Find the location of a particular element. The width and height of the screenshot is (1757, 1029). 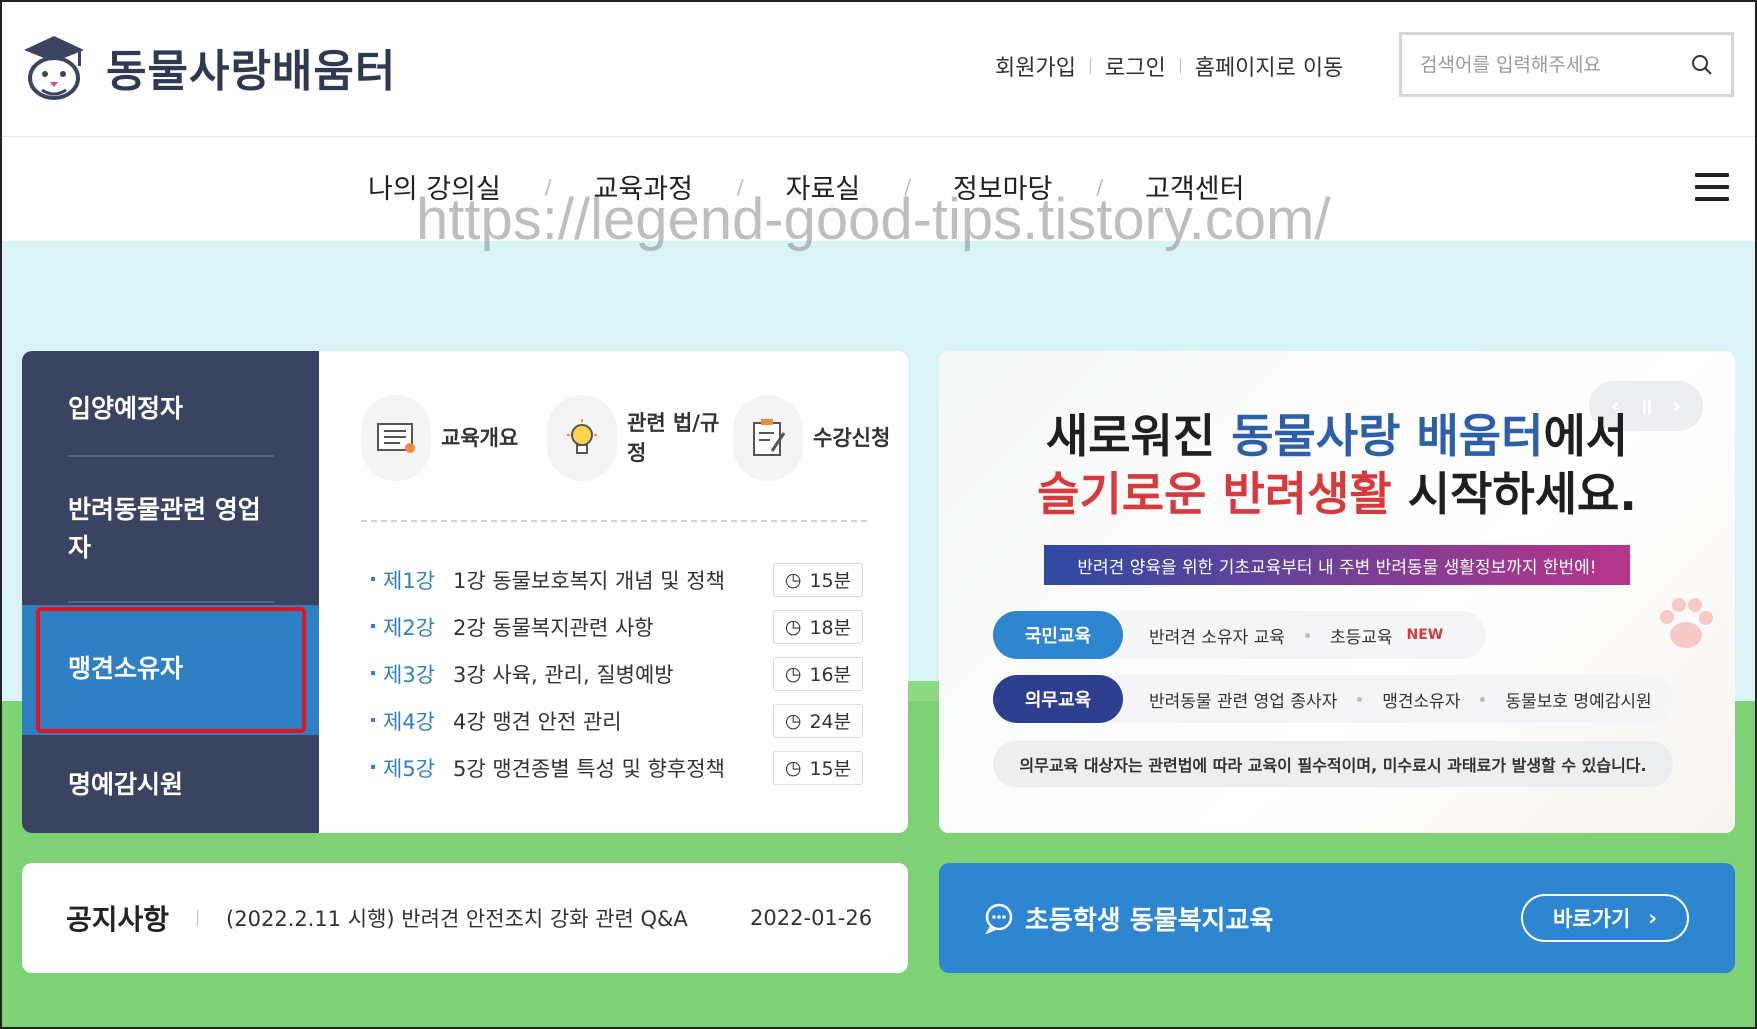

duration-text: 16분 is located at coordinates (830, 675).